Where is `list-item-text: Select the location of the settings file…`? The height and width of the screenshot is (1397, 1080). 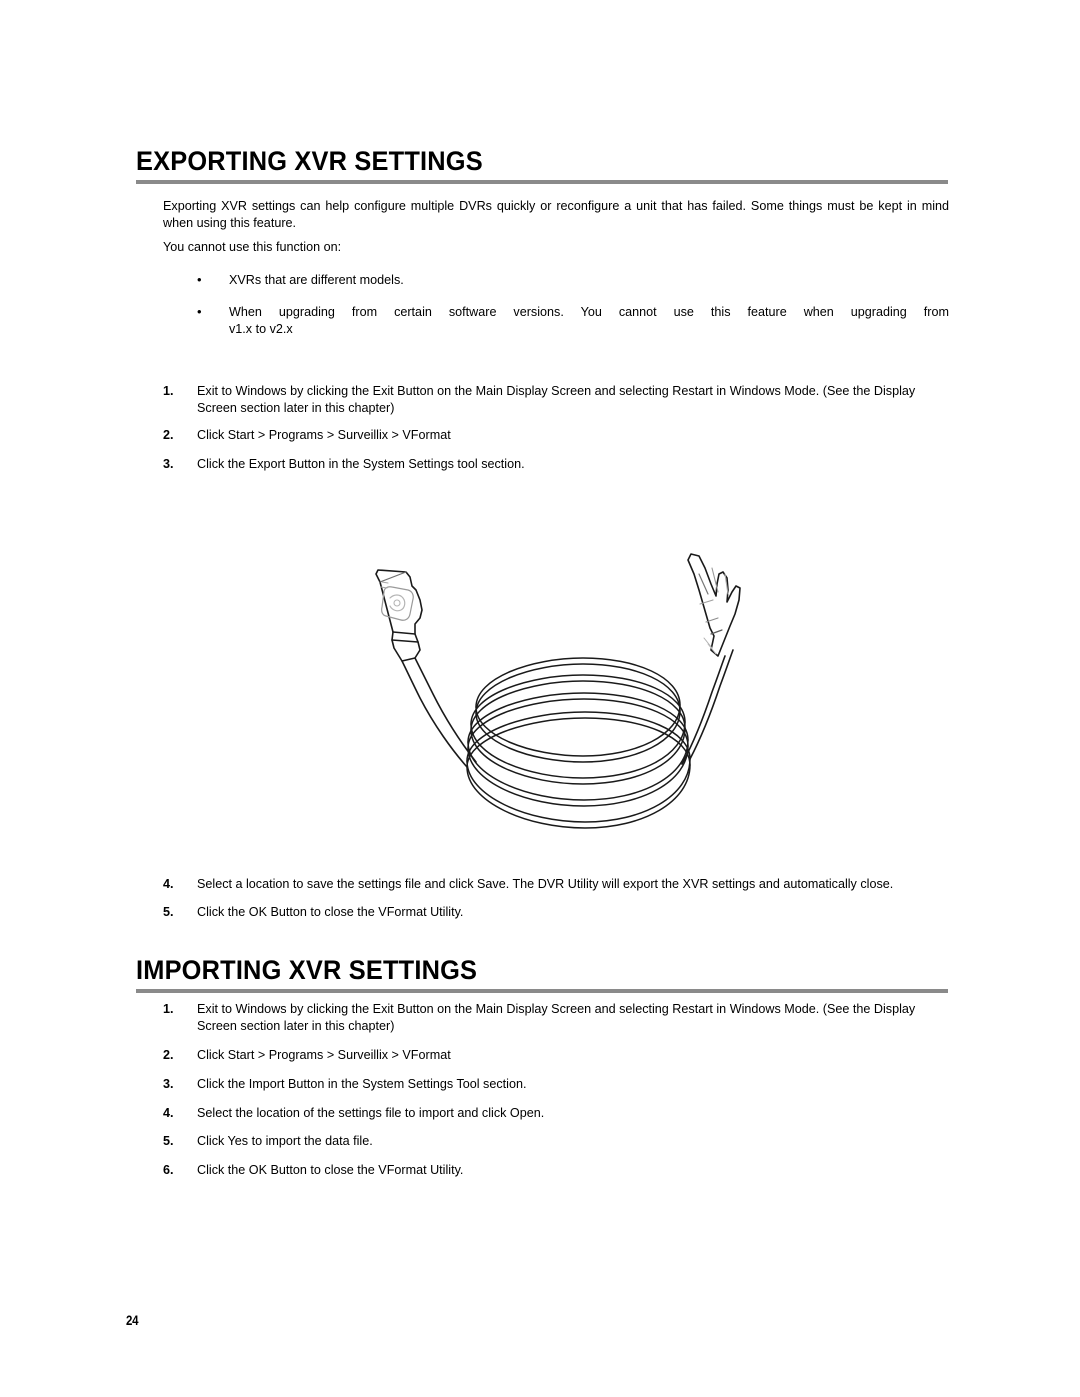 list-item-text: Select the location of the settings file… is located at coordinates (371, 1113).